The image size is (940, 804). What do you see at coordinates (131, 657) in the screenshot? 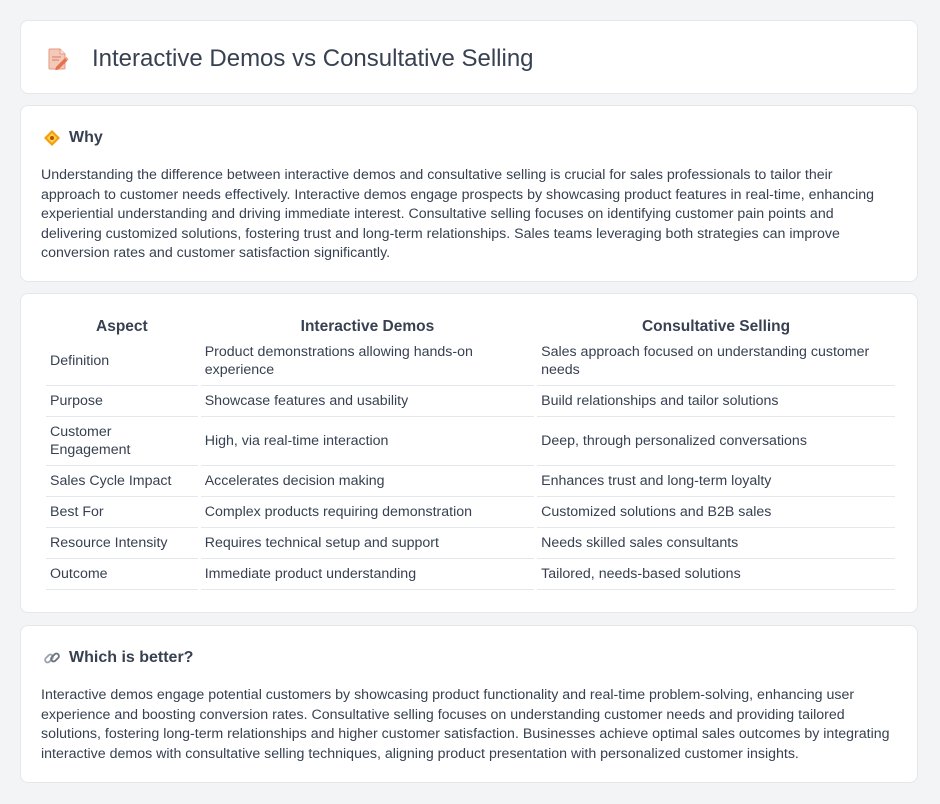
I see `better-title: Which is better?` at bounding box center [131, 657].